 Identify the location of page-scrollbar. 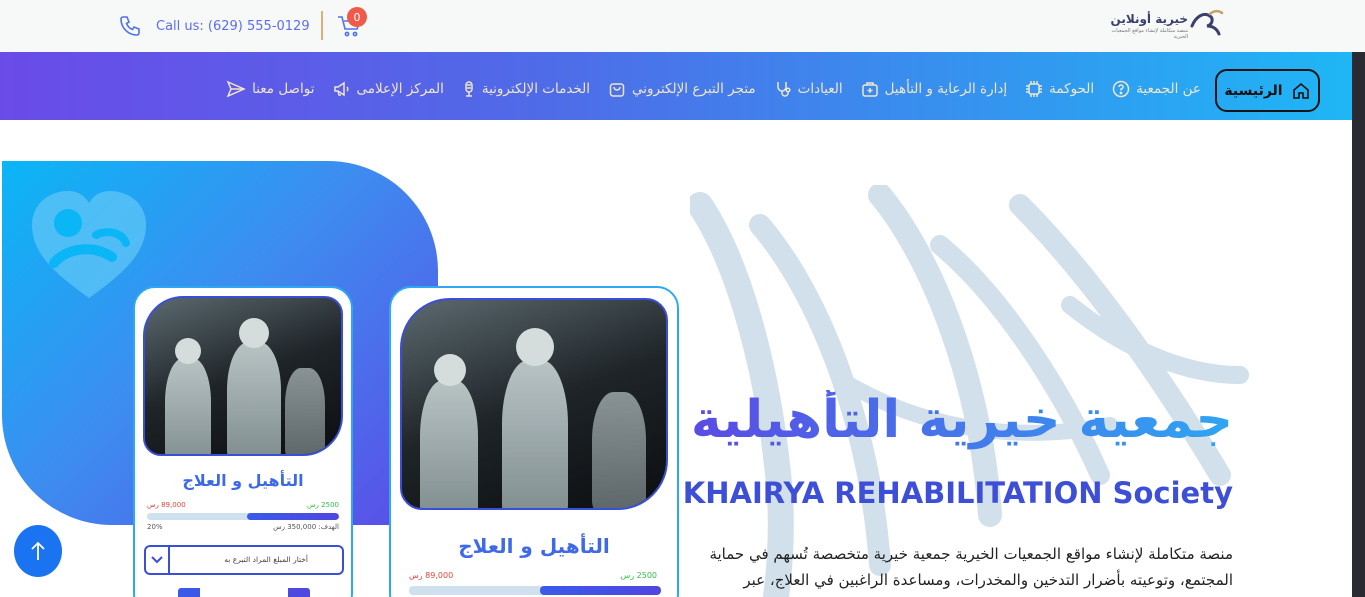
(1358, 324).